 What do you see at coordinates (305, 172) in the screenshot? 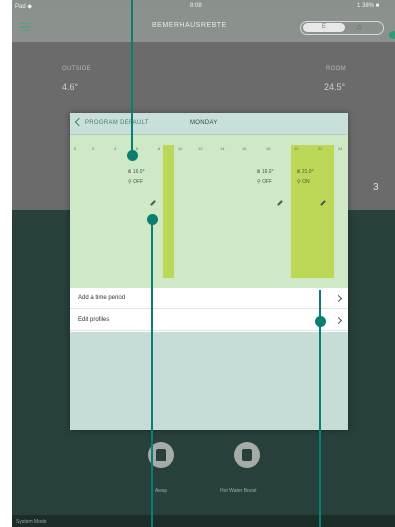
I see `period-temp: Ⅲ 21.0°` at bounding box center [305, 172].